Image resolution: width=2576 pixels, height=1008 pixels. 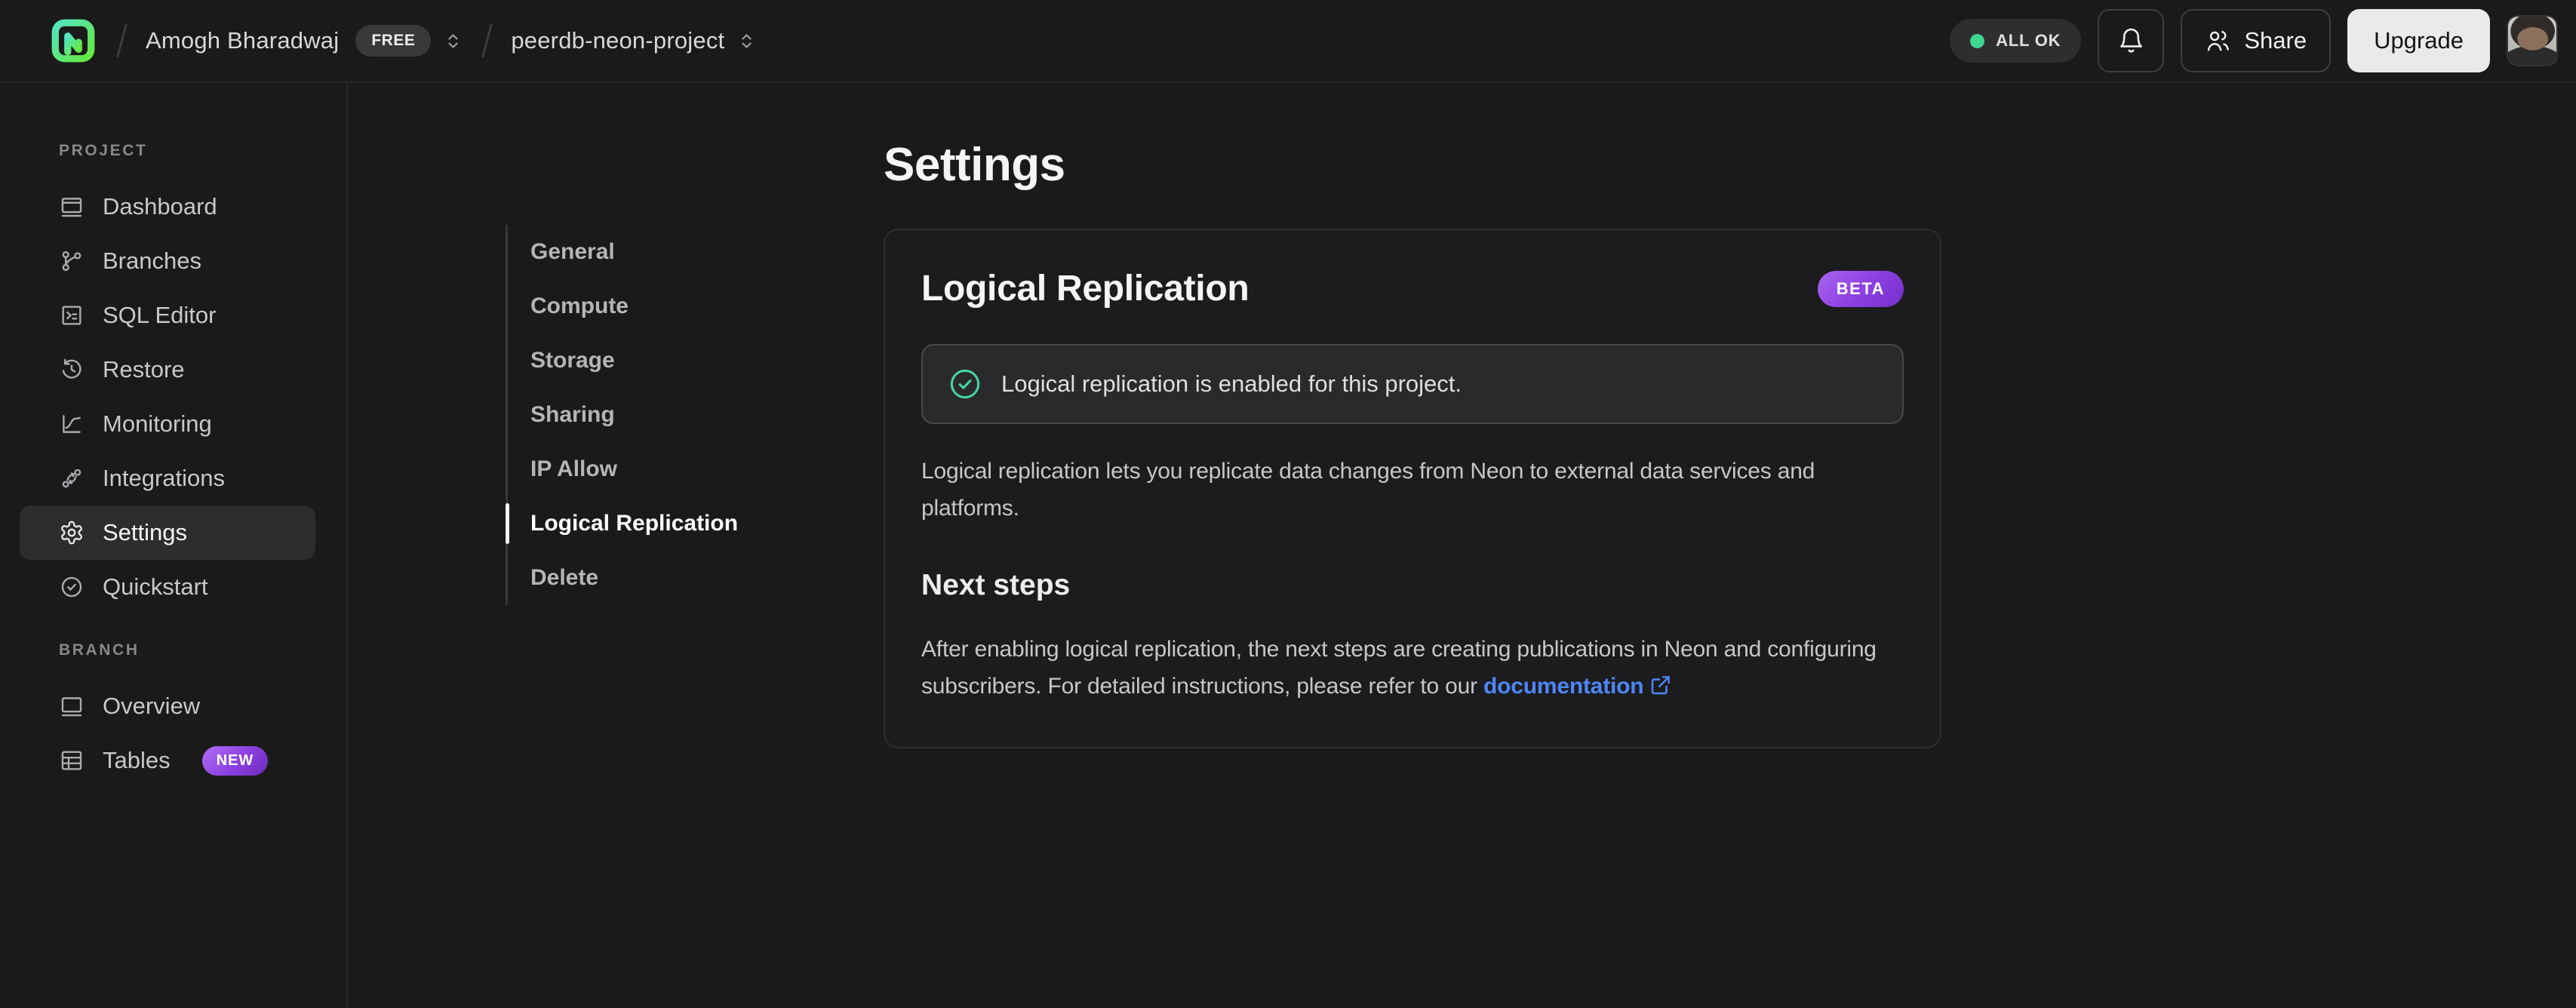 I want to click on status-dot, so click(x=1977, y=40).